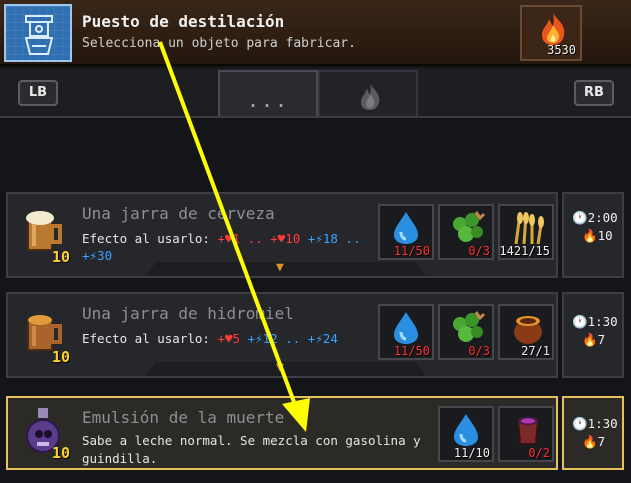 The width and height of the screenshot is (631, 483). I want to click on ingredient-count: 11/10, so click(471, 453).